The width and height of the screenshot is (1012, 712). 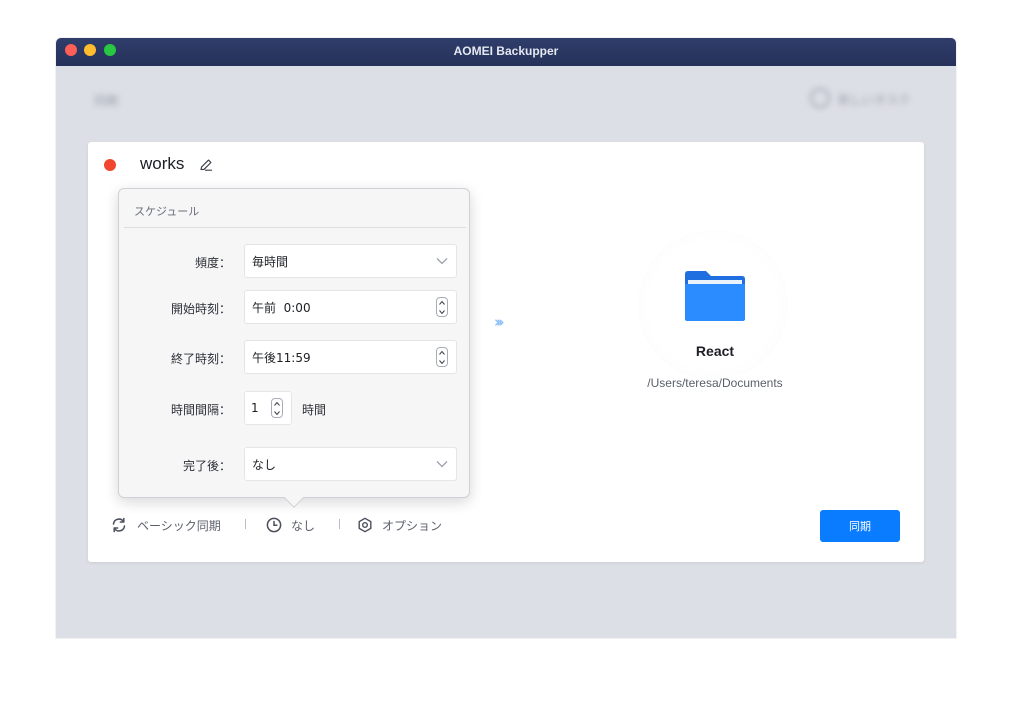 What do you see at coordinates (281, 357) in the screenshot?
I see `end-time-value: 午後11:59` at bounding box center [281, 357].